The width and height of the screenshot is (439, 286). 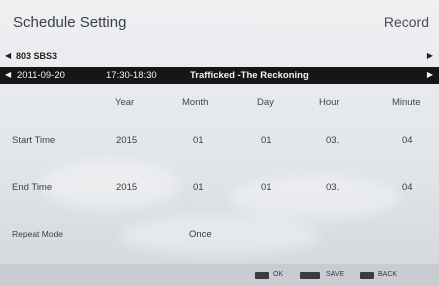 What do you see at coordinates (125, 102) in the screenshot?
I see `column-header-year: Year` at bounding box center [125, 102].